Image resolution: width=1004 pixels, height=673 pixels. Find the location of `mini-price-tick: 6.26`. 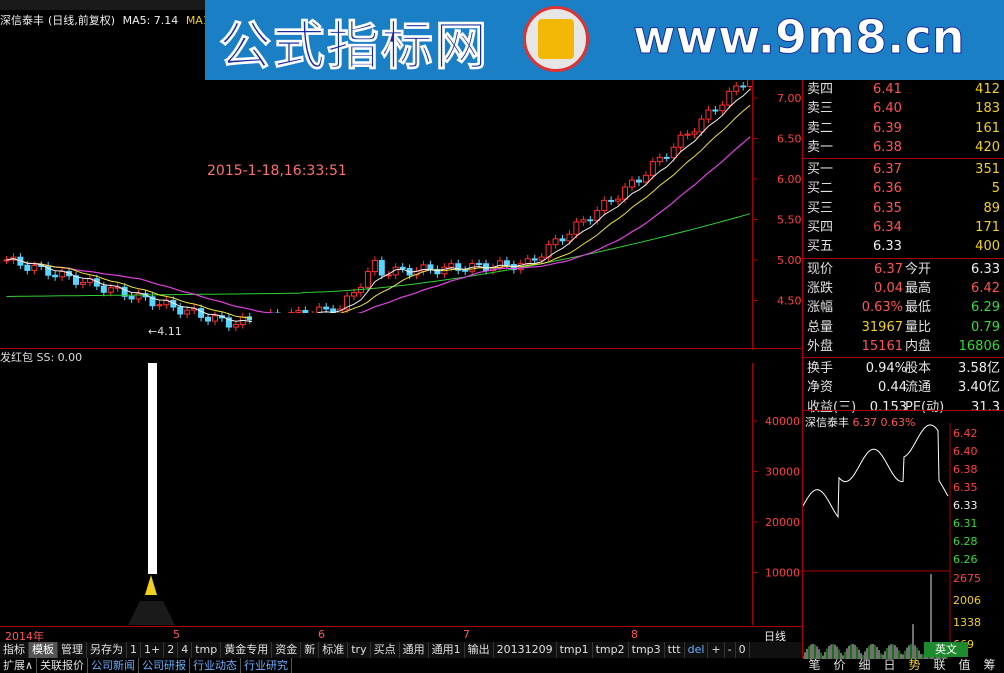

mini-price-tick: 6.26 is located at coordinates (965, 559).